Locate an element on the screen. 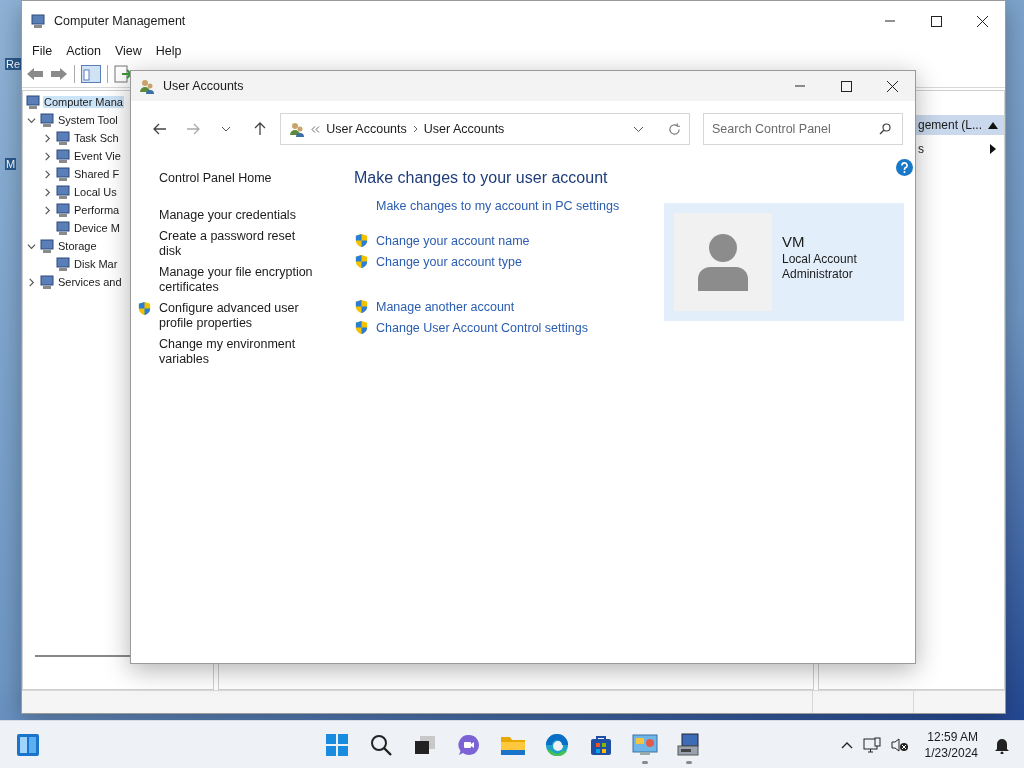 This screenshot has width=1024, height=768. tree-item: Task Sch is located at coordinates (96, 138).